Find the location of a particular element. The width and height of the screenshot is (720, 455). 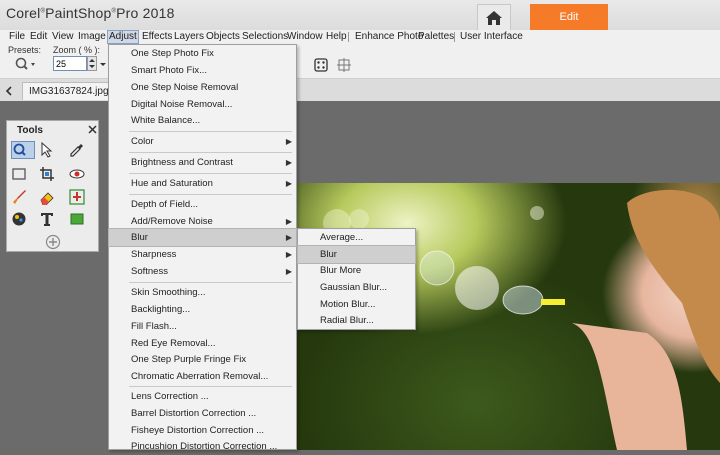

dropper-tool is located at coordinates (77, 150).